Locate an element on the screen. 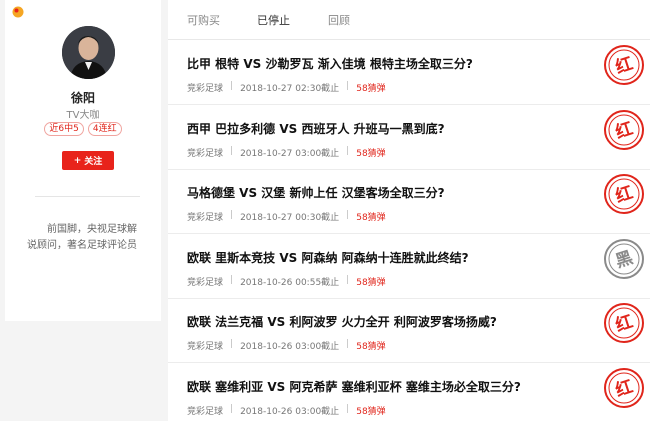 The image size is (650, 421). profile-title: TV大咖 is located at coordinates (83, 115).